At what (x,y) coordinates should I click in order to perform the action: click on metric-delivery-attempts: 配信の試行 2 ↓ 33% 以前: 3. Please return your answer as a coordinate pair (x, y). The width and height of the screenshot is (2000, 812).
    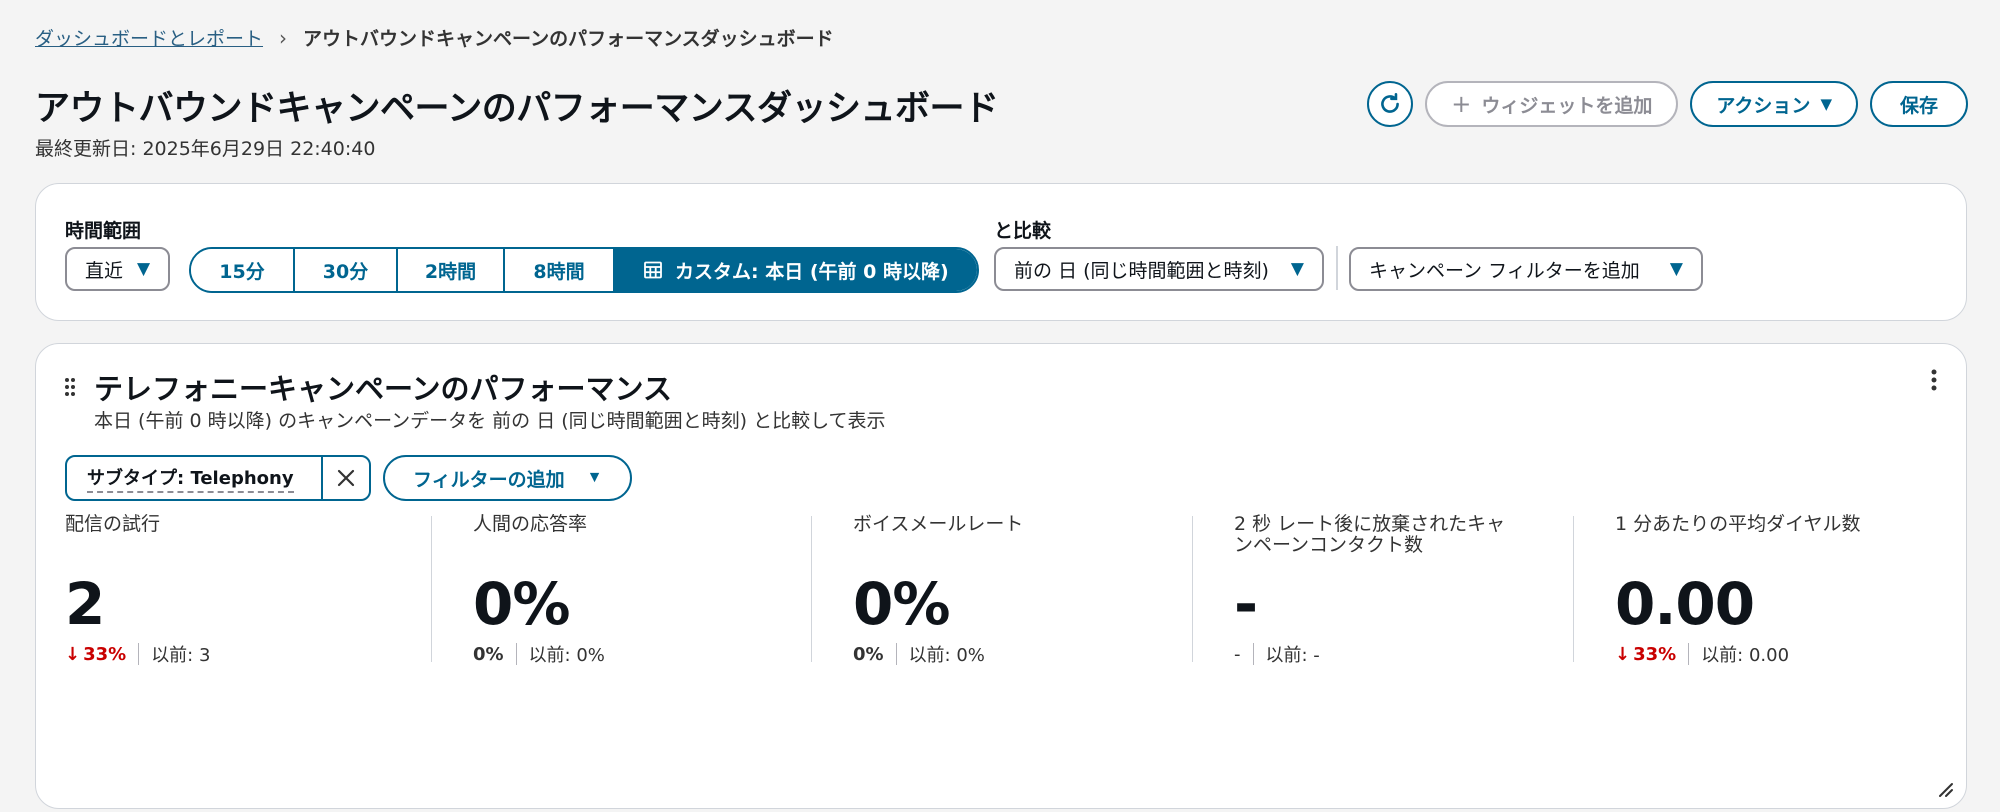
    Looking at the image, I should click on (215, 590).